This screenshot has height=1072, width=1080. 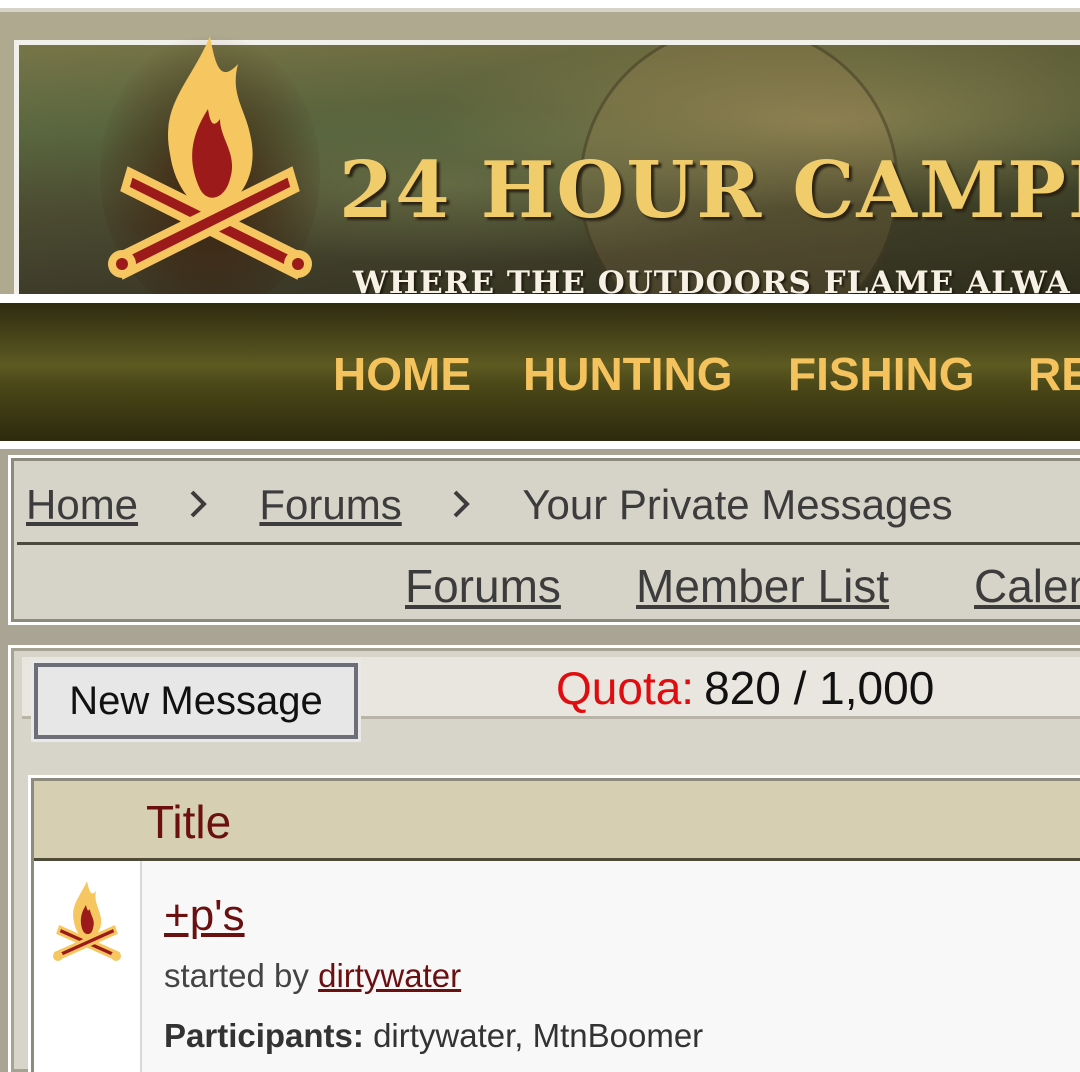 I want to click on quick-links: Forums Member List Calen, so click(x=547, y=589).